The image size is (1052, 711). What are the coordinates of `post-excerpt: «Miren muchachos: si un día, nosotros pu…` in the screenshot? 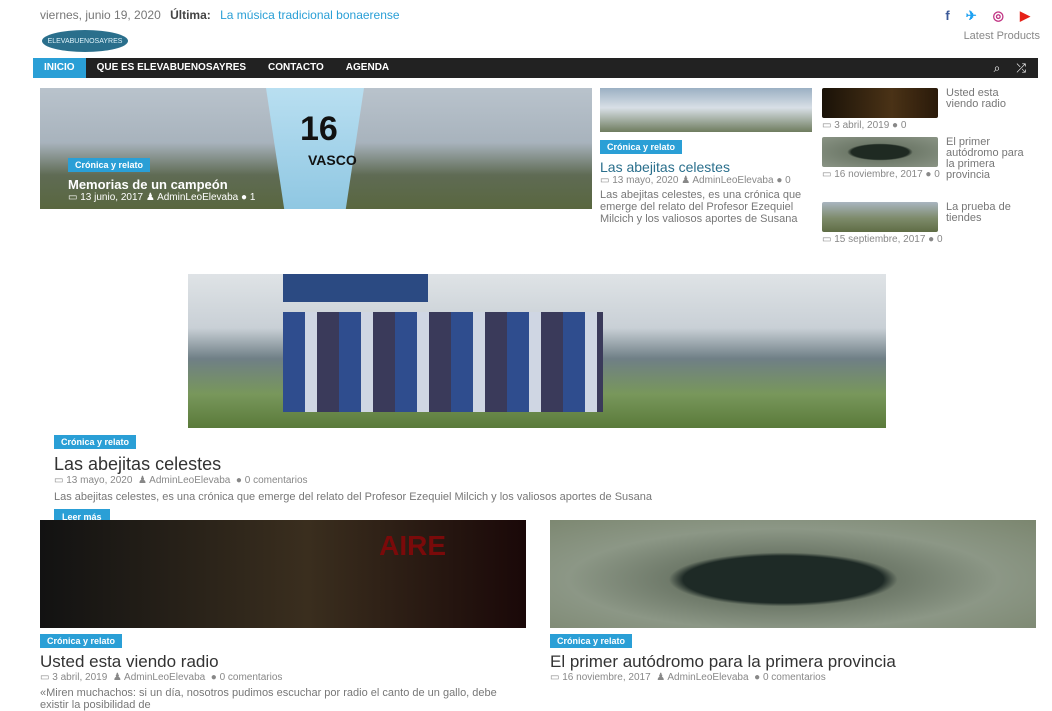 It's located at (268, 699).